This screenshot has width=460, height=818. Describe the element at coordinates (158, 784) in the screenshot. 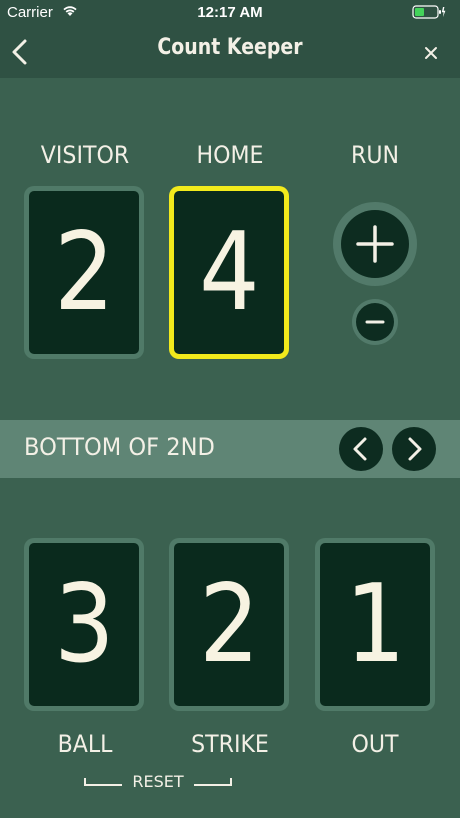

I see `reset-button: RESET` at that location.